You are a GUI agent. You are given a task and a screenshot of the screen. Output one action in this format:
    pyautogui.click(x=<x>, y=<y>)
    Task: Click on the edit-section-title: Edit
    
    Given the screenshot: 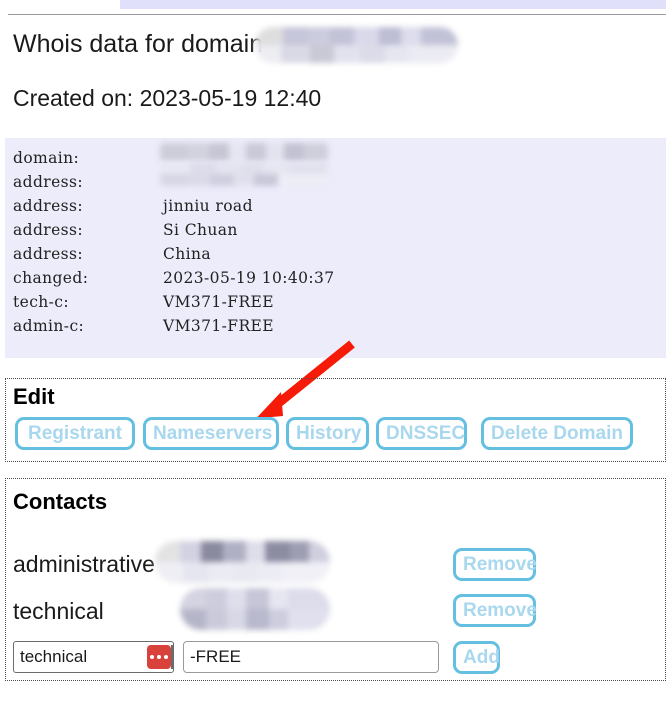 What is the action you would take?
    pyautogui.click(x=34, y=396)
    